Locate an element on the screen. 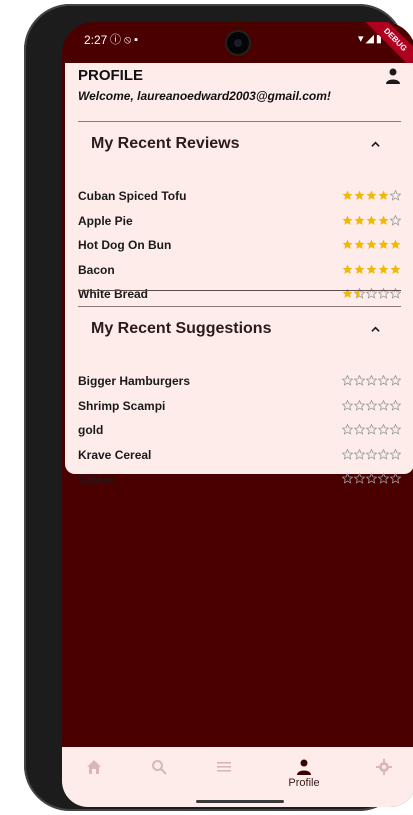 Image resolution: width=413 pixels, height=815 pixels. nav-settings is located at coordinates (384, 779).